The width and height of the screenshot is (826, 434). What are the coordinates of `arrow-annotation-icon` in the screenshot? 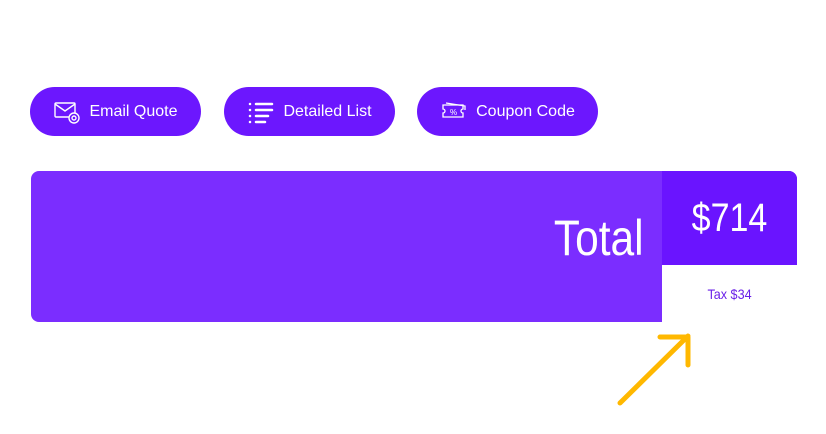 It's located at (654, 369).